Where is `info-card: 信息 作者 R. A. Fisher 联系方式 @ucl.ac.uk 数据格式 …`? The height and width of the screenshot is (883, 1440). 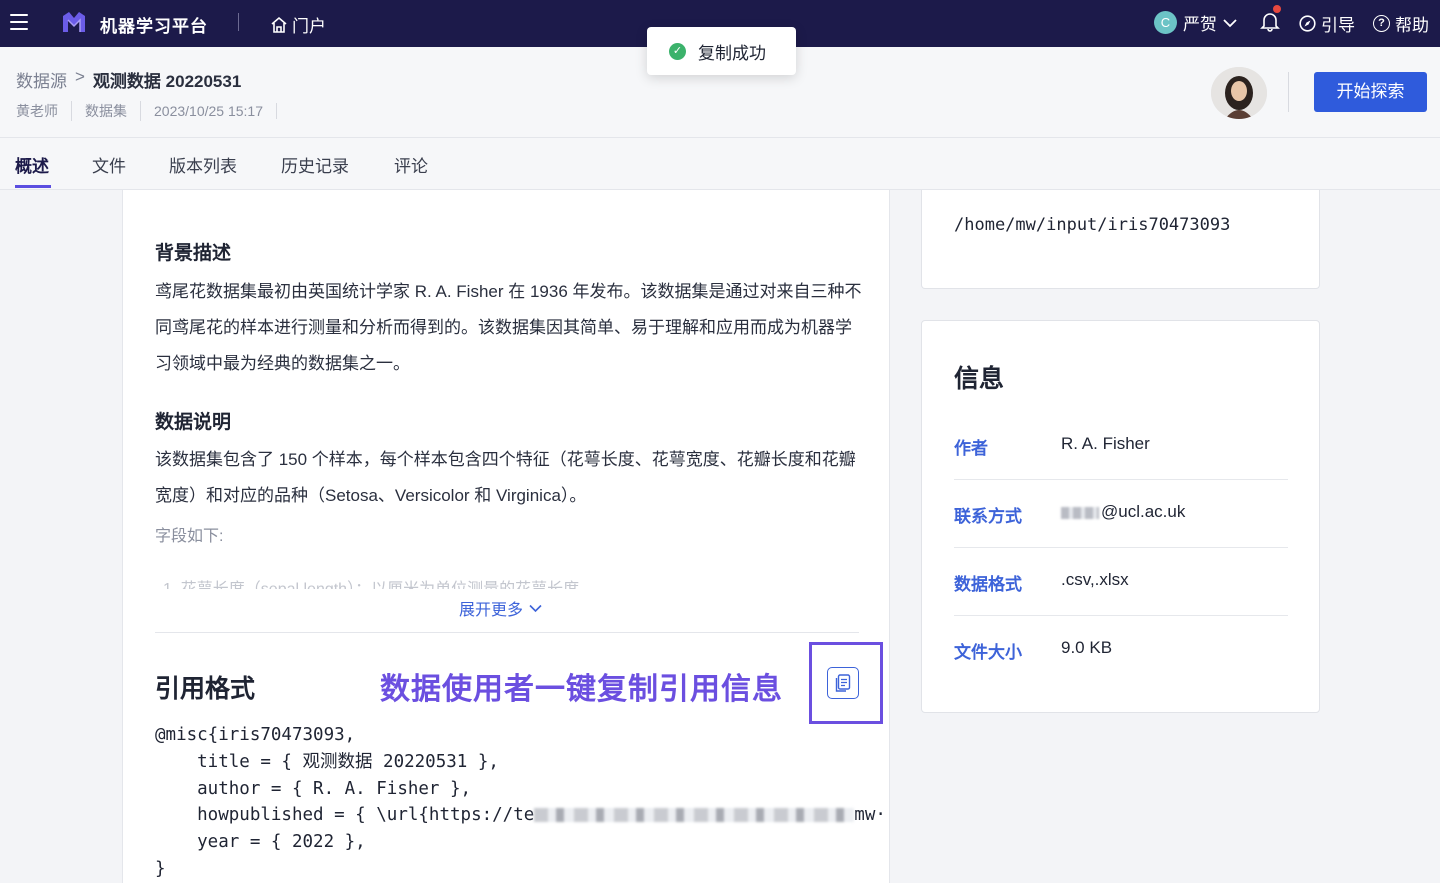 info-card: 信息 作者 R. A. Fisher 联系方式 @ucl.ac.uk 数据格式 … is located at coordinates (1120, 516).